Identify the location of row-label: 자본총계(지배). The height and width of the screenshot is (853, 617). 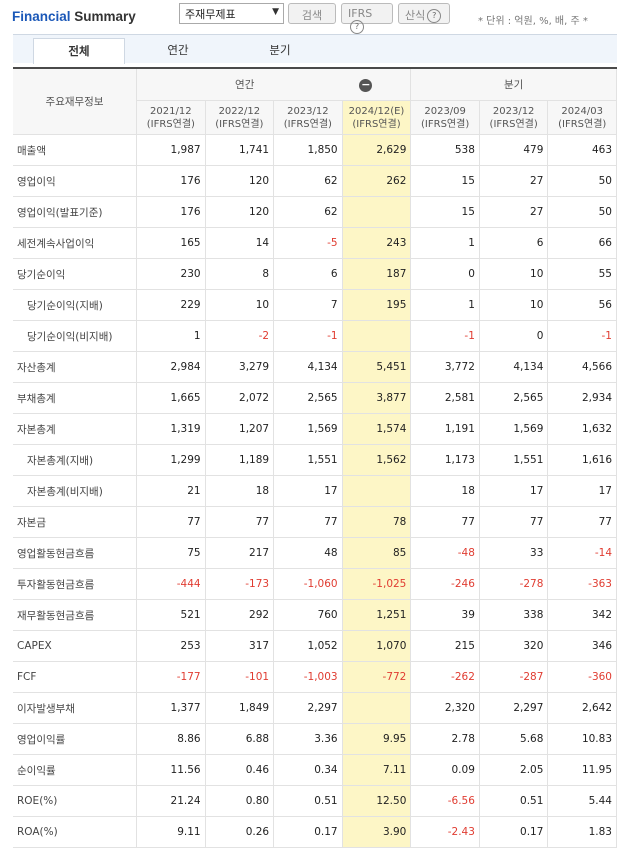
(75, 460).